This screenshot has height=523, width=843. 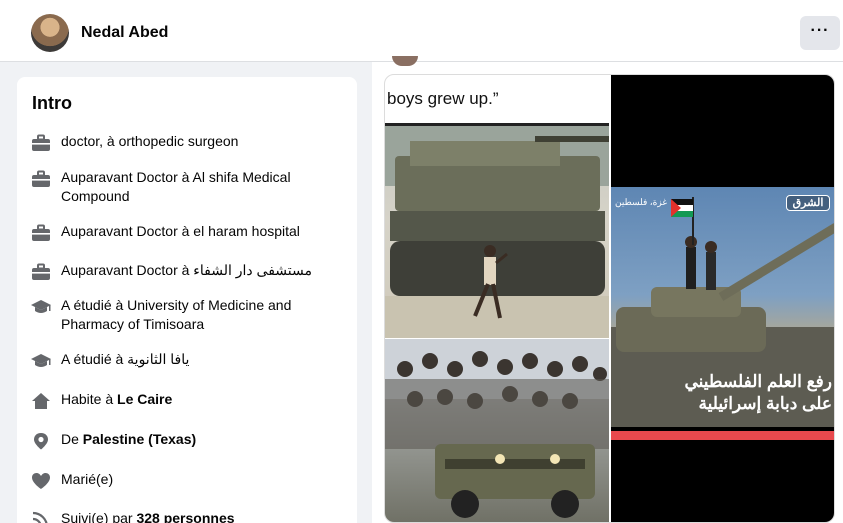 What do you see at coordinates (144, 399) in the screenshot?
I see `intro-item-link: Le Caire` at bounding box center [144, 399].